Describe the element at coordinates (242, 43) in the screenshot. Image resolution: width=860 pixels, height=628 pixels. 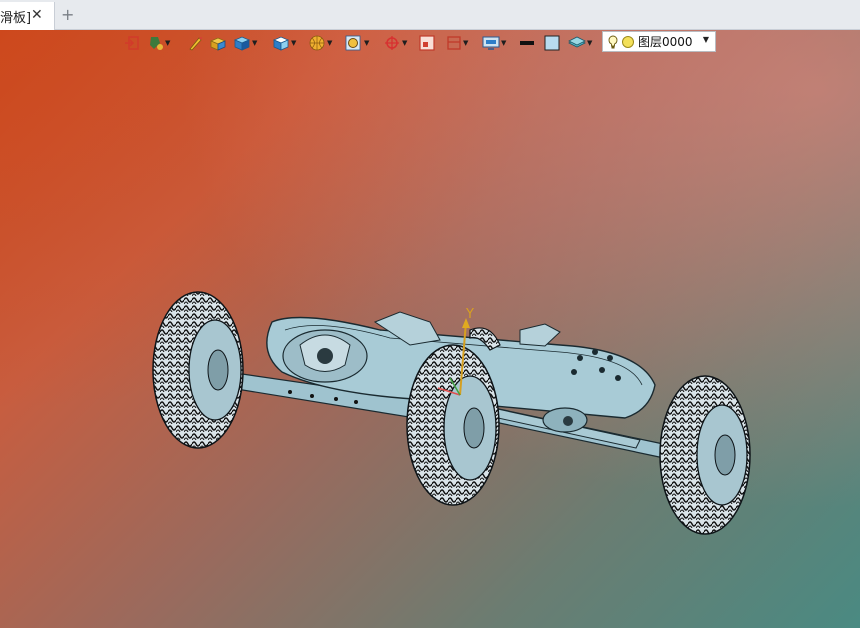
I see `box-icon` at that location.